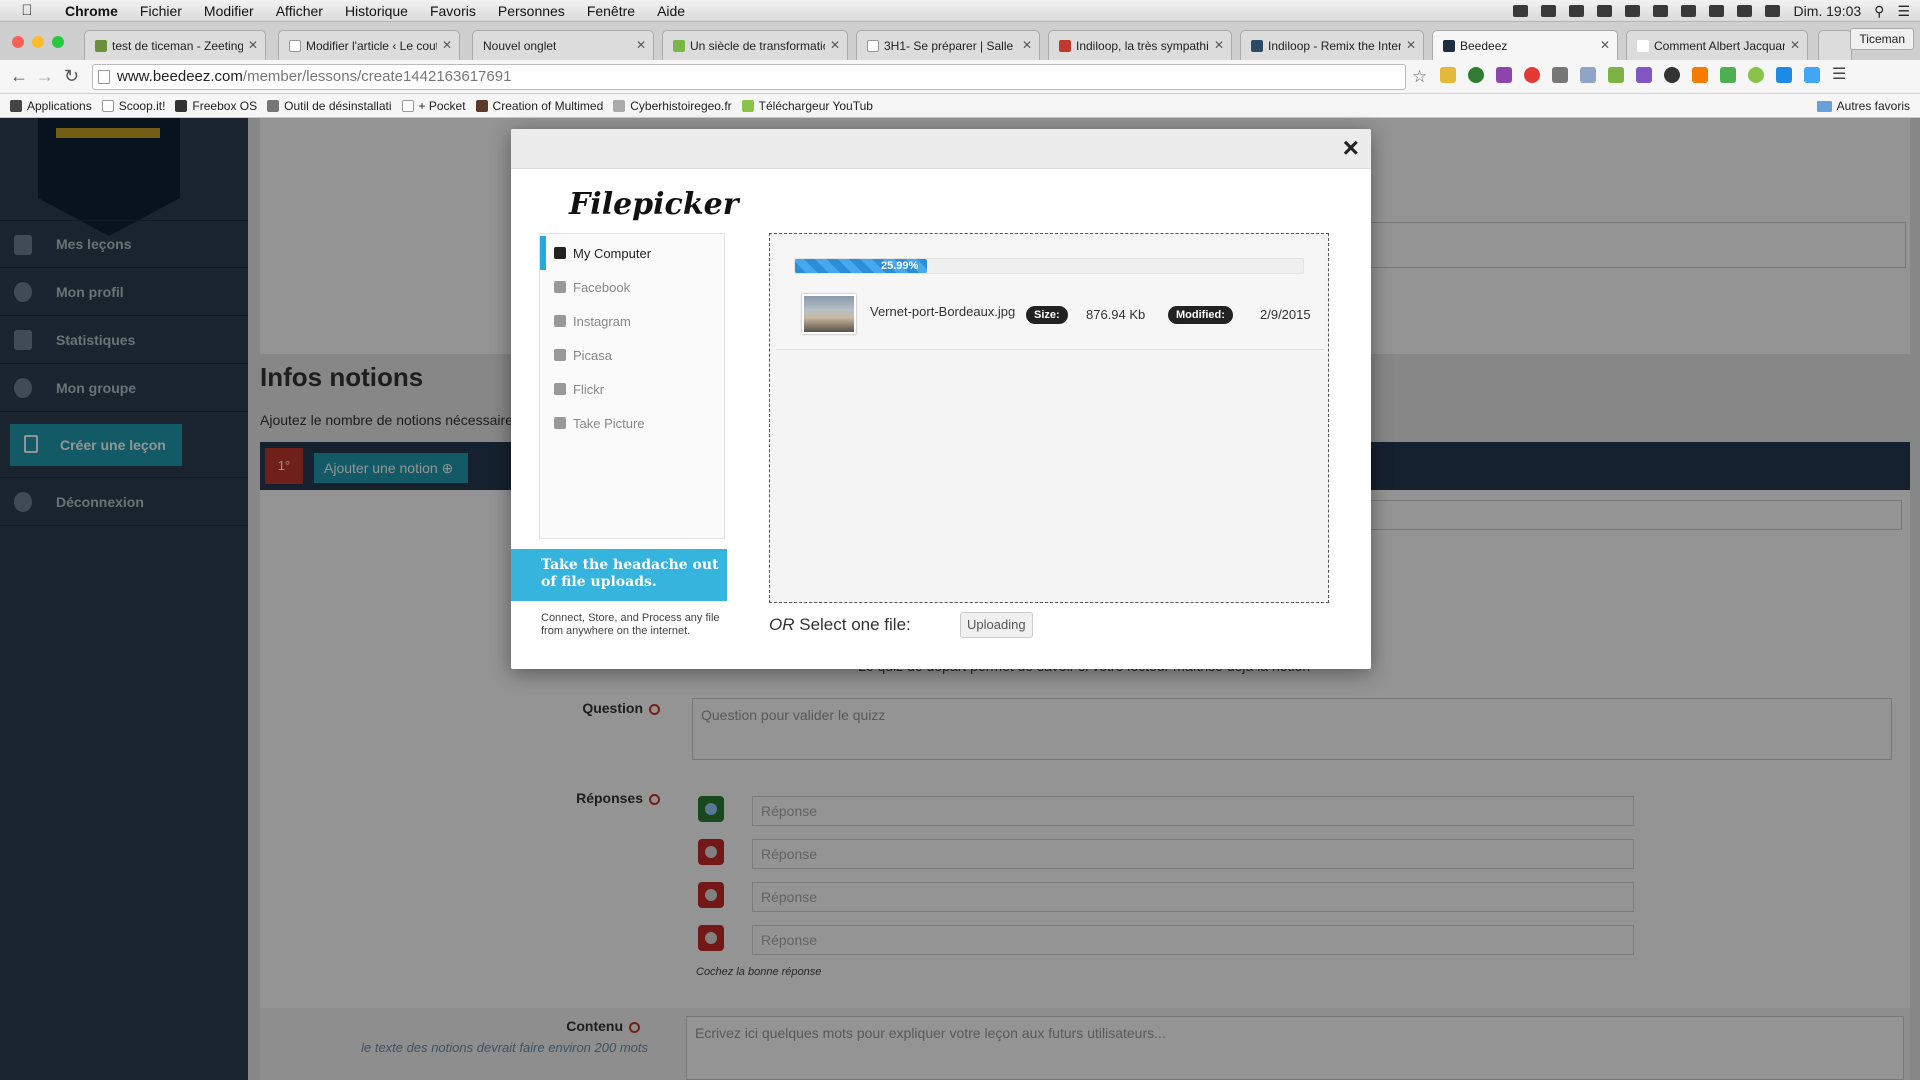 This screenshot has height=1080, width=1920. Describe the element at coordinates (539, 106) in the screenshot. I see `bookmark-creation: Creation of Multimed` at that location.